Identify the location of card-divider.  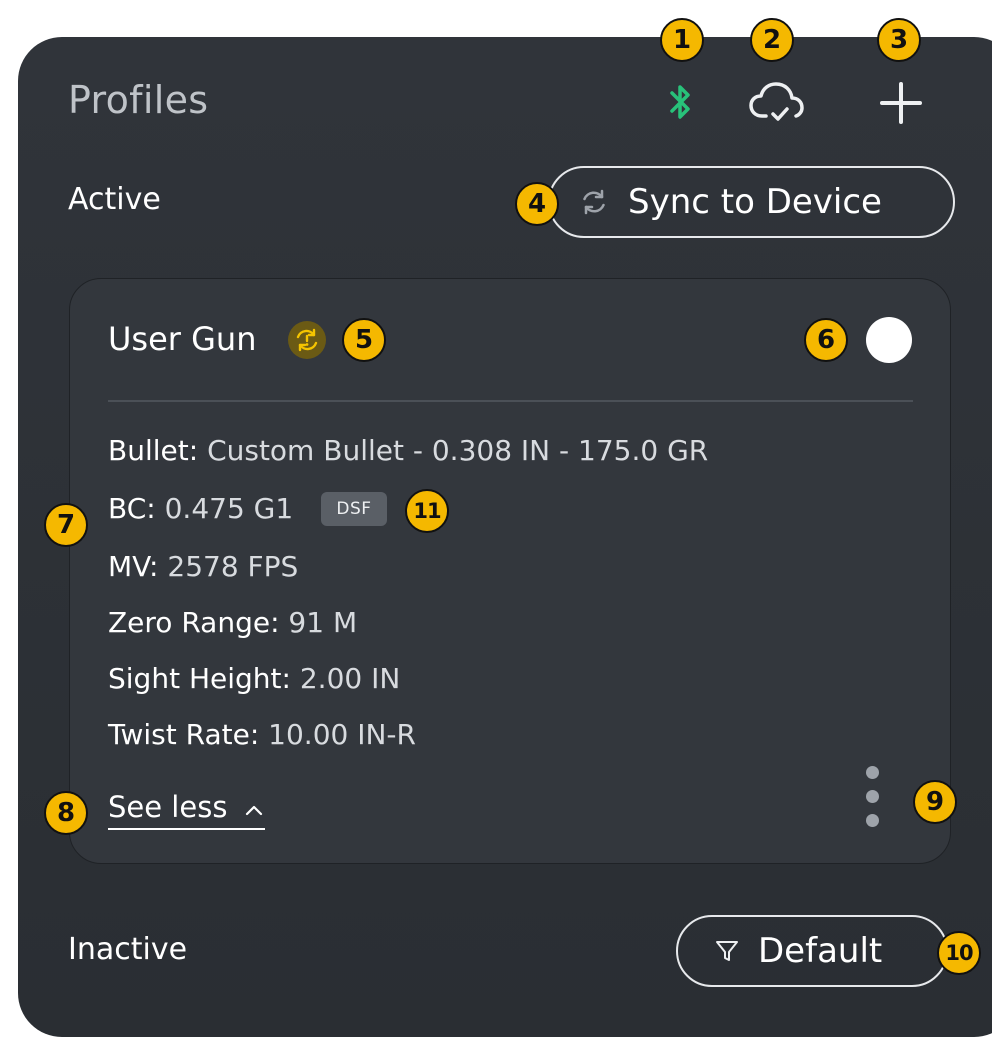
(510, 401).